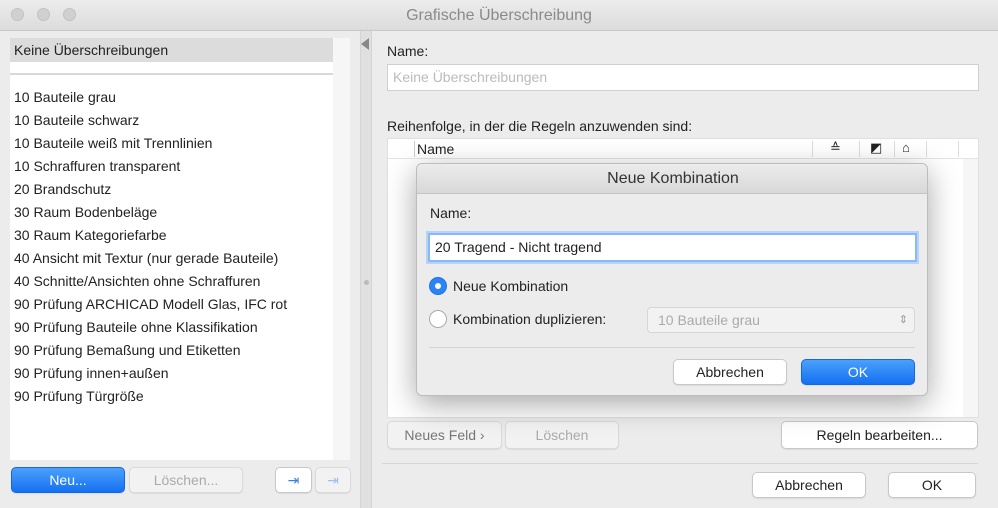 The width and height of the screenshot is (998, 508). What do you see at coordinates (680, 463) in the screenshot?
I see `separator` at bounding box center [680, 463].